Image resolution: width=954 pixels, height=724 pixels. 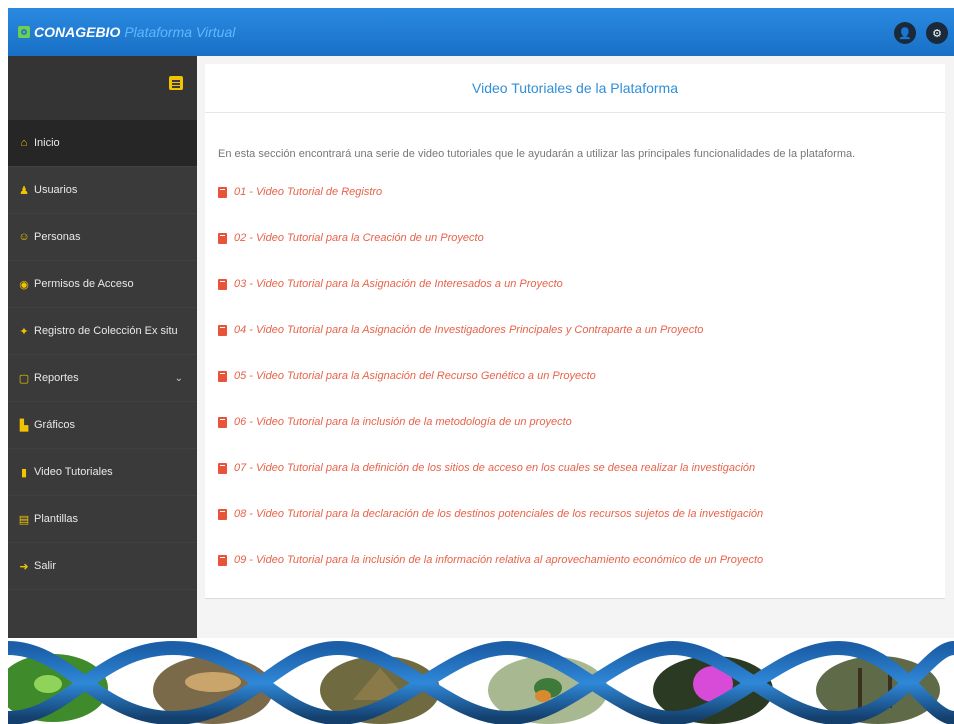 I want to click on sidebar-item-permisos: ◉ Permisos de Acceso, so click(x=102, y=284).